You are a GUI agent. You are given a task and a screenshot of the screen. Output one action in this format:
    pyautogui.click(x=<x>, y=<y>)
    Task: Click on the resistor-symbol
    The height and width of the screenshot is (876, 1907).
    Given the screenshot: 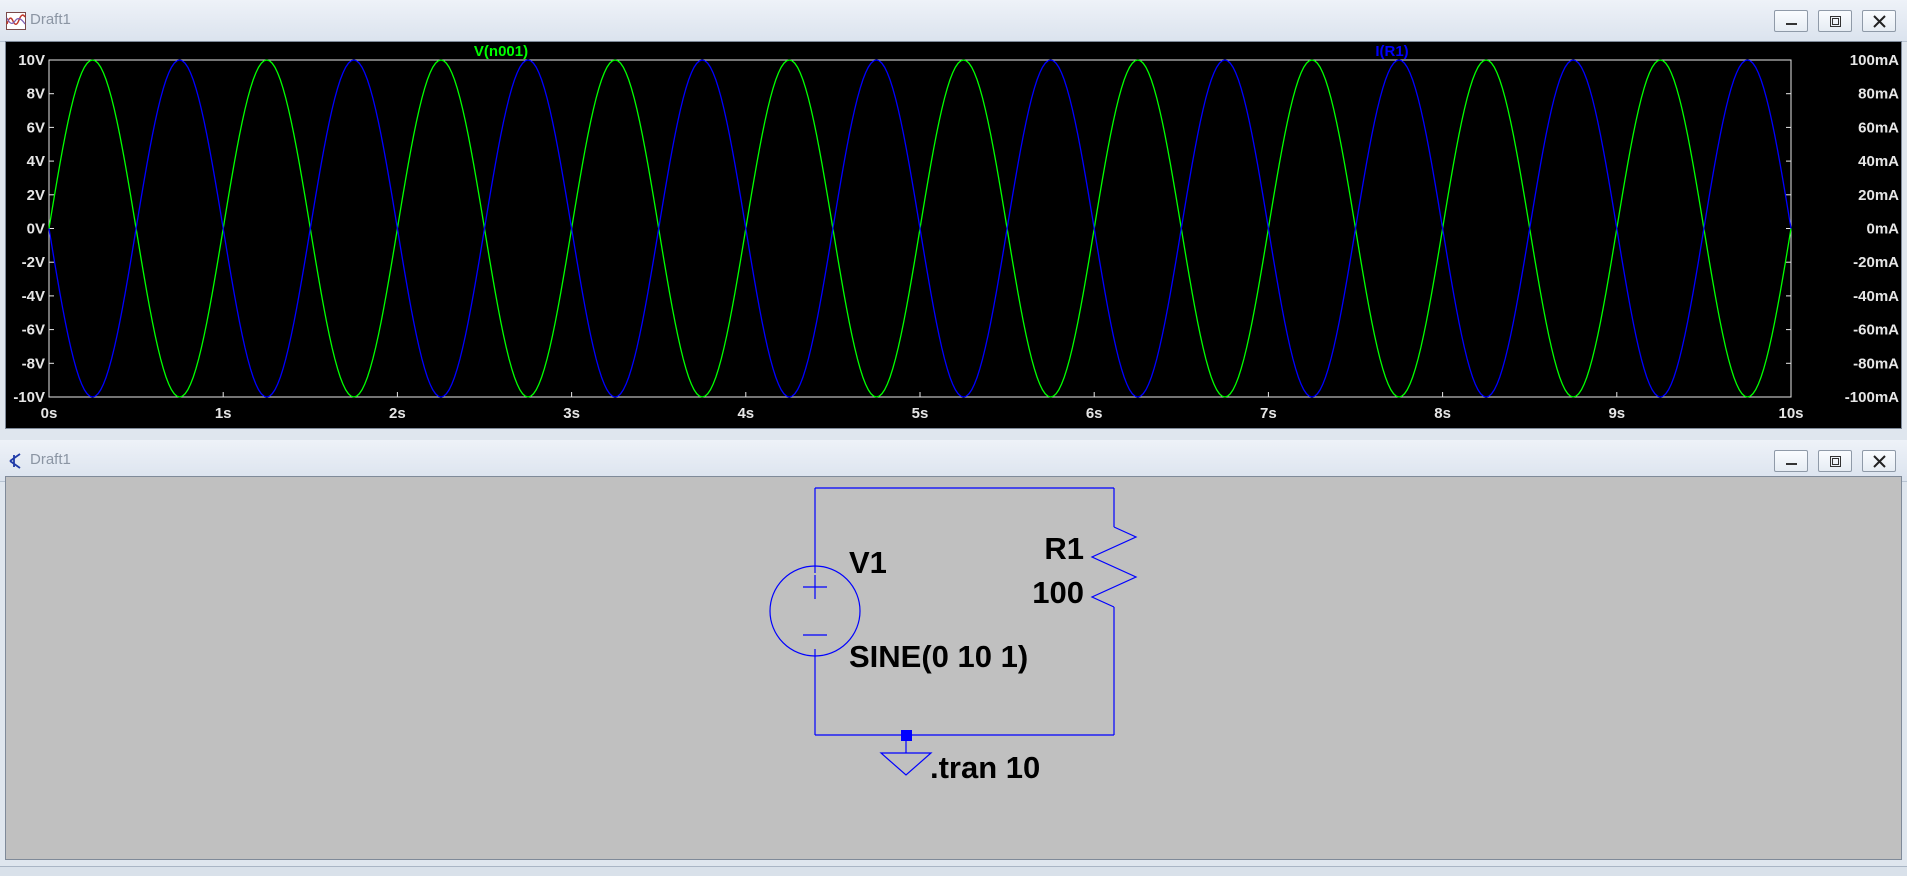 What is the action you would take?
    pyautogui.click(x=1114, y=567)
    